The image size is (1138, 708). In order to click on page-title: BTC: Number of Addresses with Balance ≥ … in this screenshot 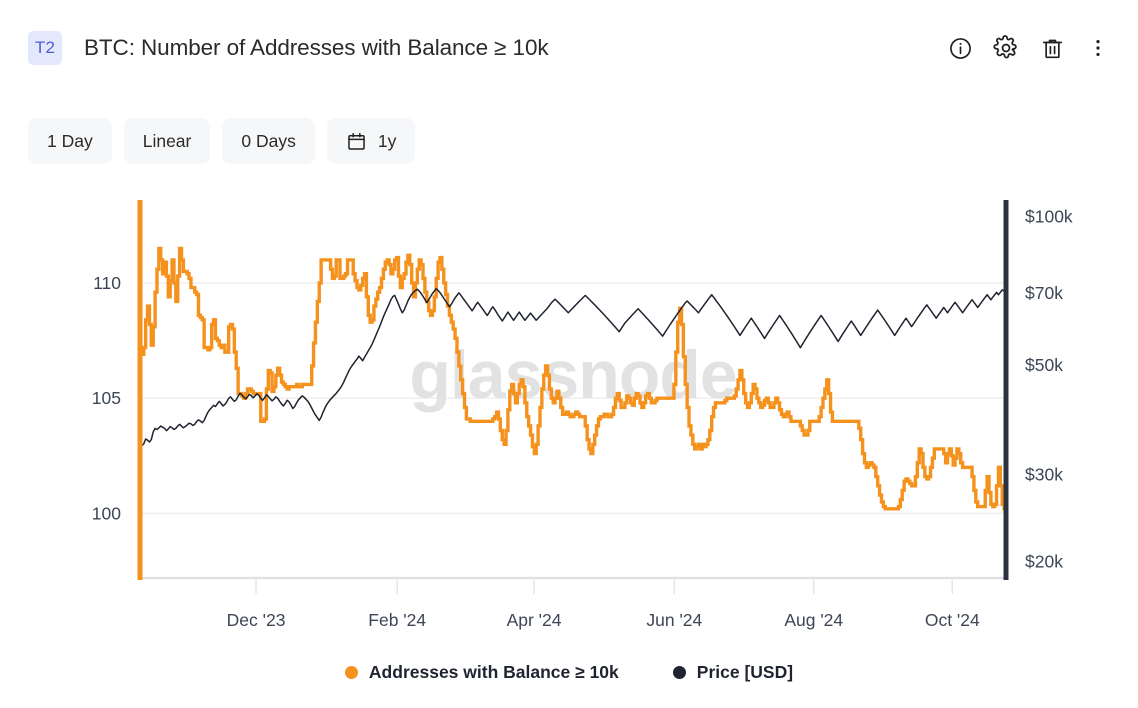, I will do `click(316, 47)`.